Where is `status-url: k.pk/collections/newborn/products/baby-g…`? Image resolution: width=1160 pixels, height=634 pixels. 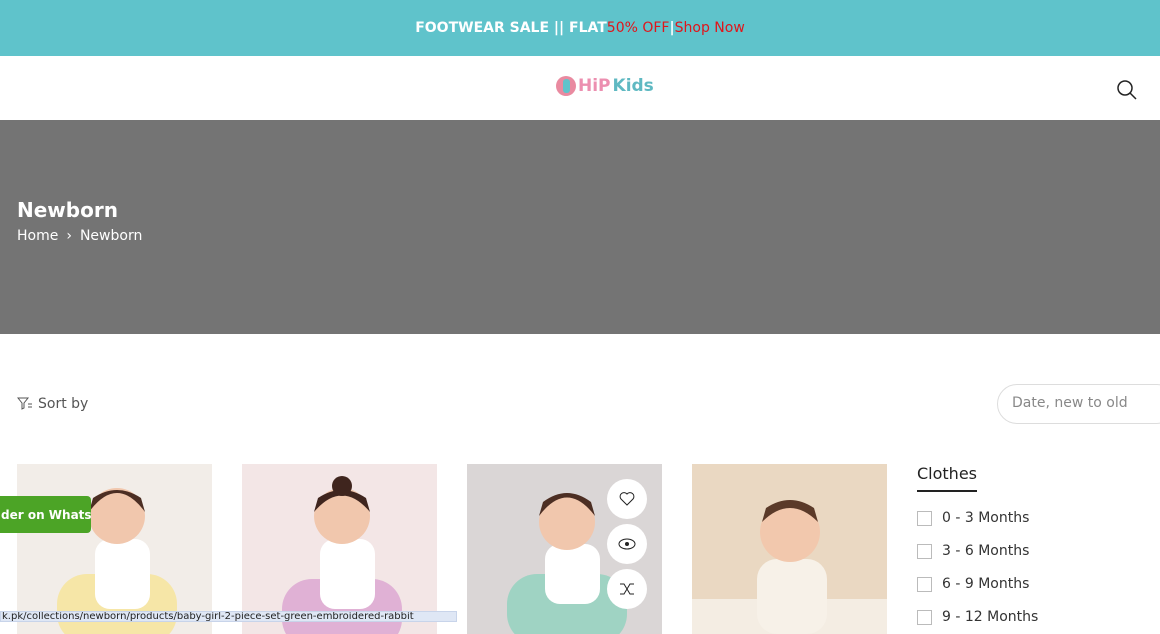
status-url: k.pk/collections/newborn/products/baby-g… is located at coordinates (228, 616).